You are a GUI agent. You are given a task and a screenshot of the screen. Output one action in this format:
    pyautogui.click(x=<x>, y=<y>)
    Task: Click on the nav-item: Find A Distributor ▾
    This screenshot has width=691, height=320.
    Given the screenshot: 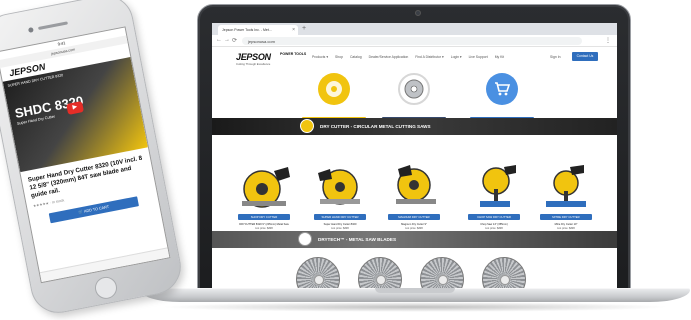 What is the action you would take?
    pyautogui.click(x=429, y=57)
    